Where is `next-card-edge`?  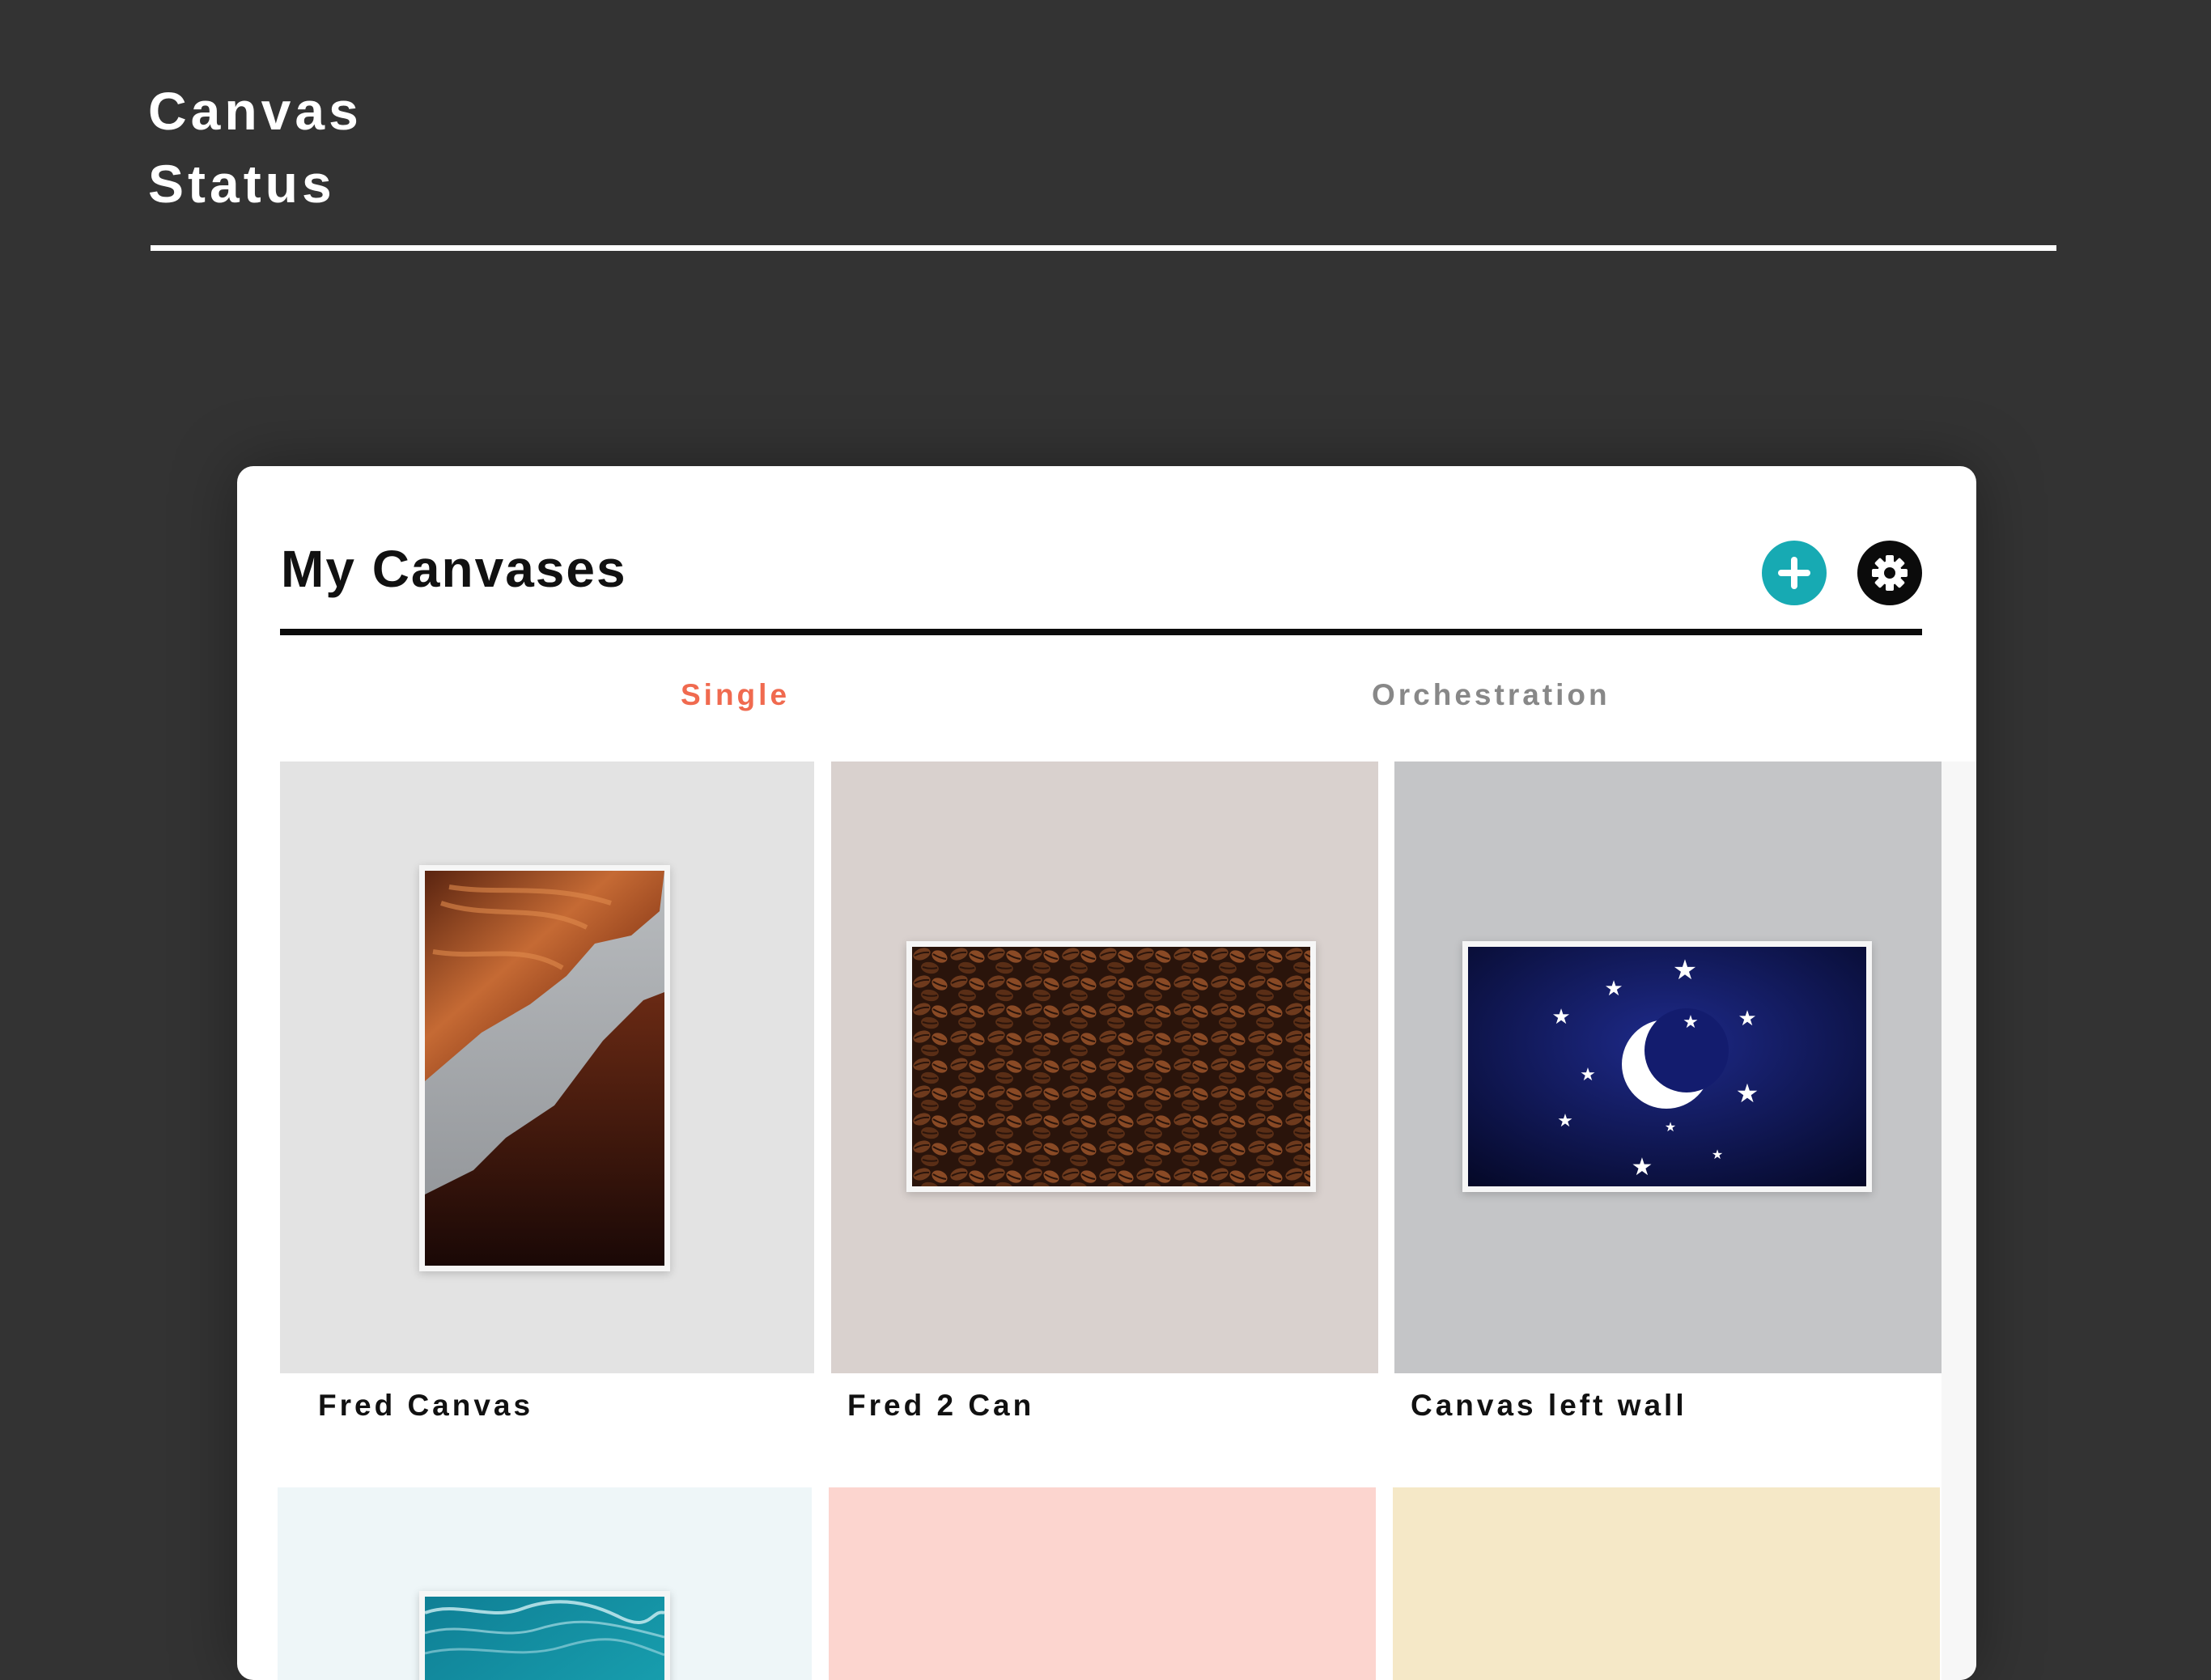 next-card-edge is located at coordinates (1959, 1221).